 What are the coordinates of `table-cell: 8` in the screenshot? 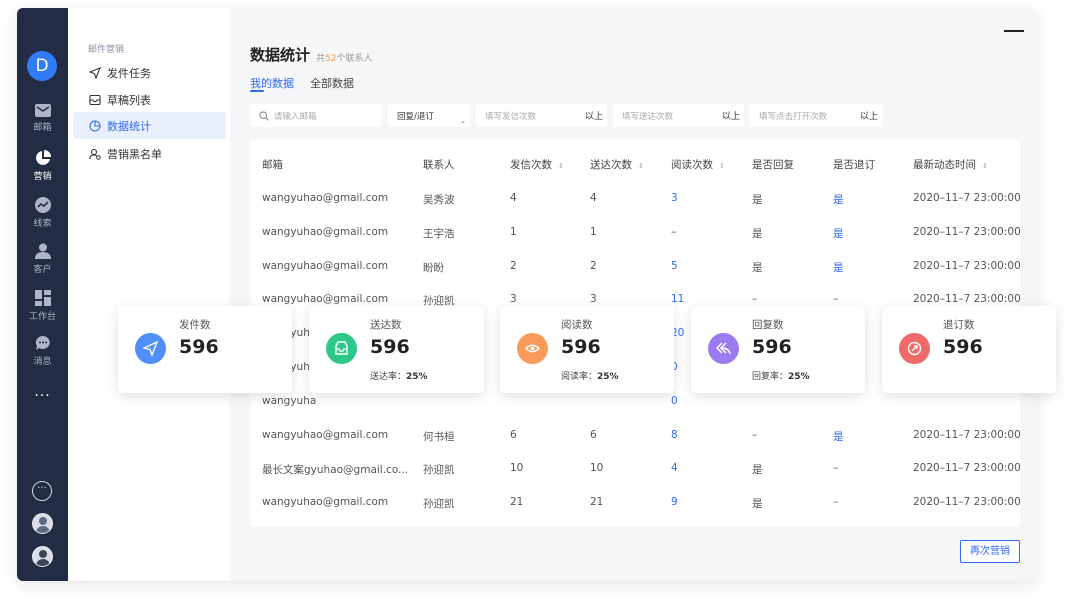 It's located at (674, 435).